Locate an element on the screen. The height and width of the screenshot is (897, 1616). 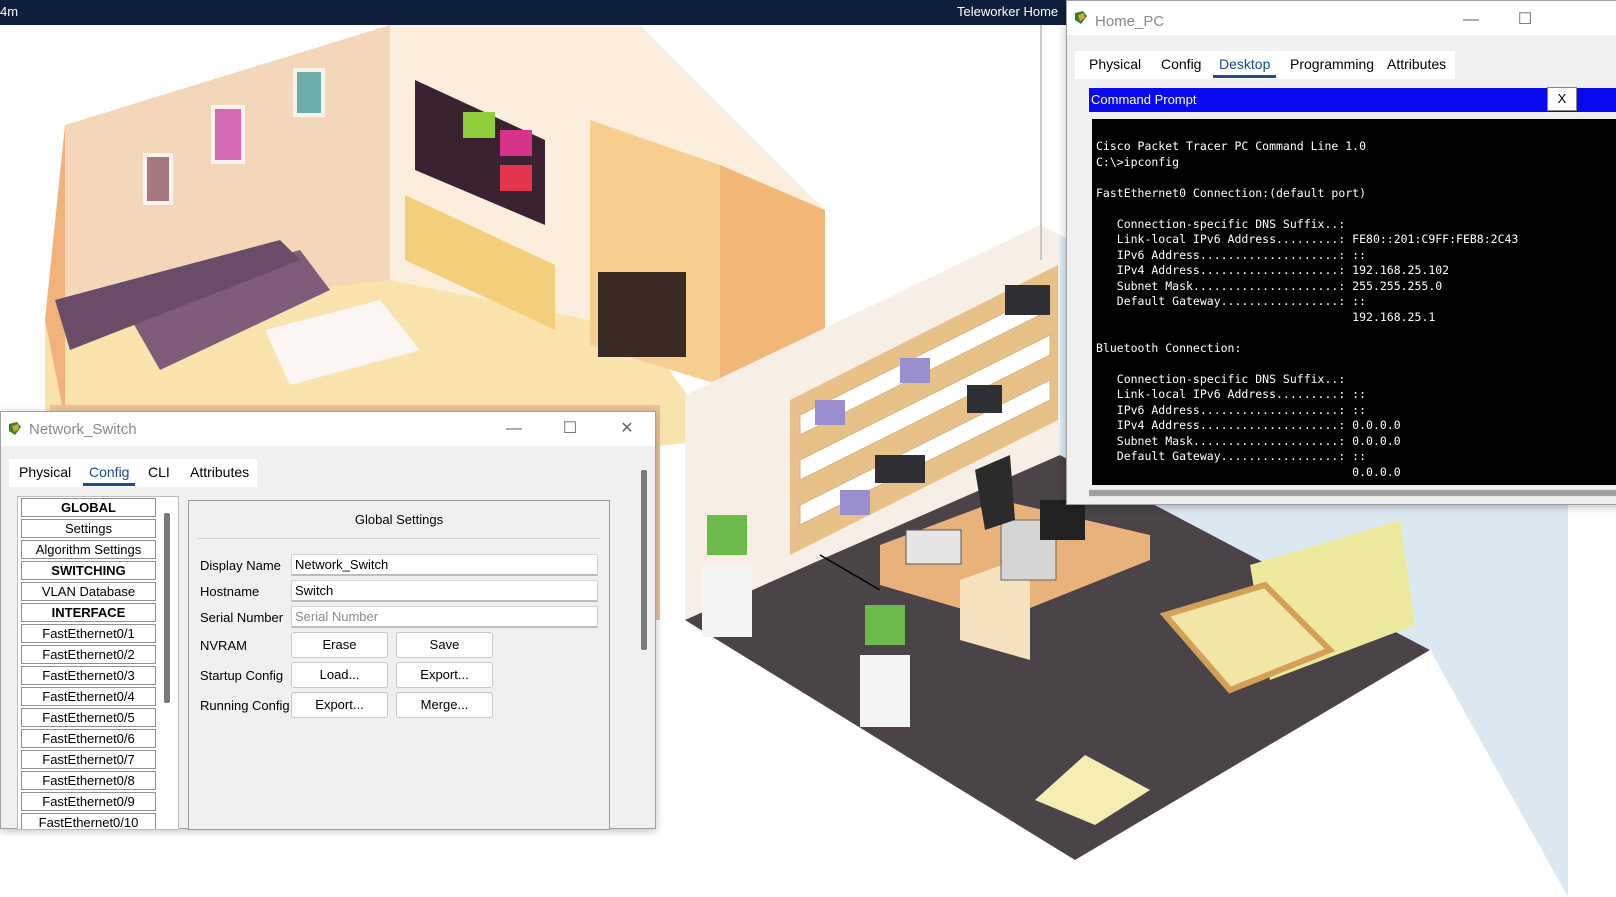
pc-title-bar: Home_PC — ☐ is located at coordinates (1341, 18).